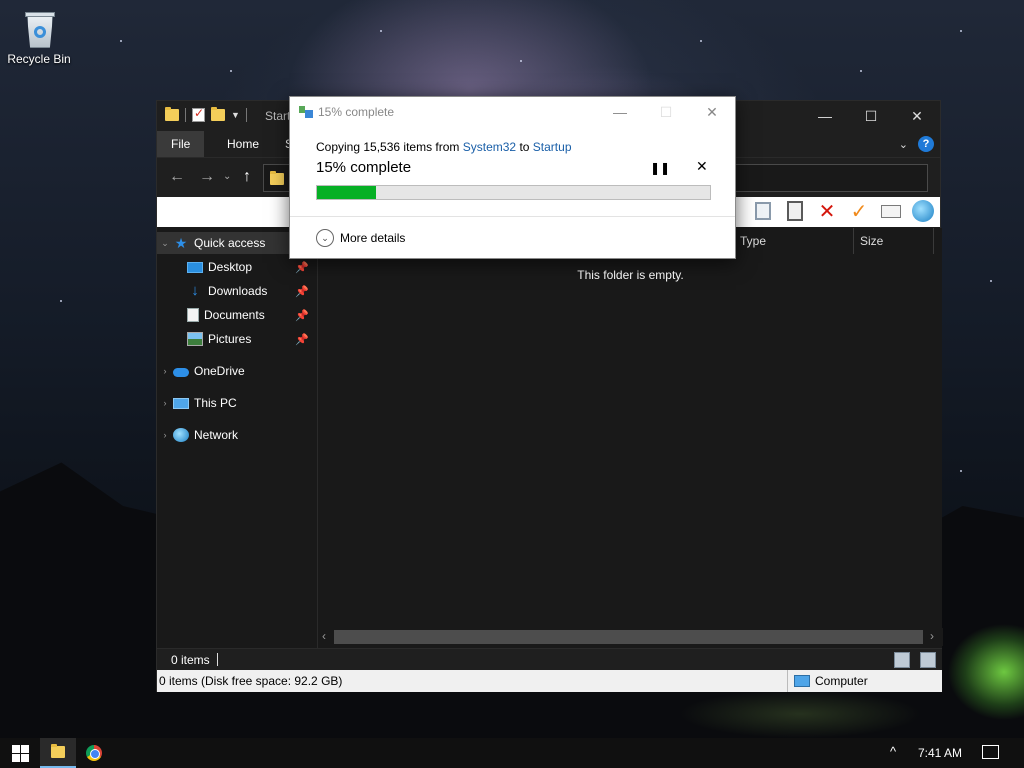 This screenshot has width=1024, height=768. I want to click on copy-operation-icon, so click(306, 112).